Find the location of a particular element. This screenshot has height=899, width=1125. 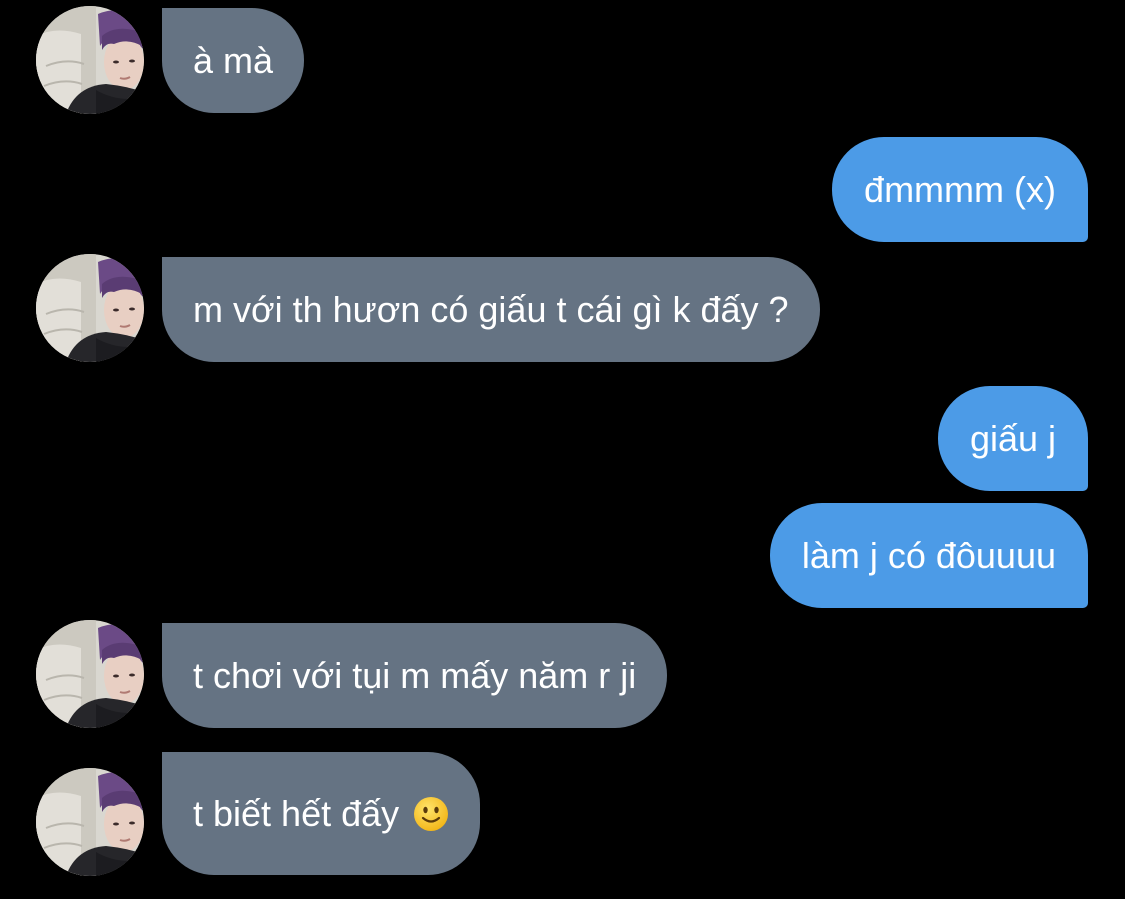

slightly-smiling-face-icon is located at coordinates (431, 814).